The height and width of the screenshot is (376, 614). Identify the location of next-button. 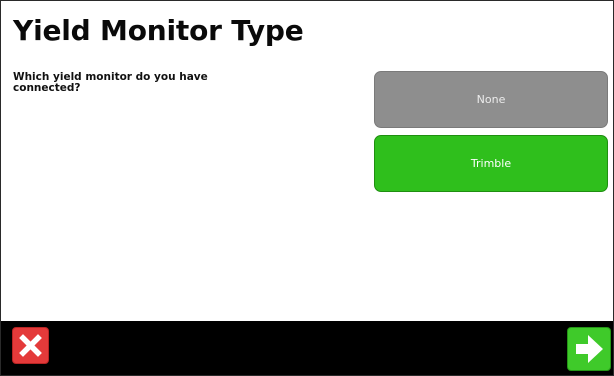
(589, 349).